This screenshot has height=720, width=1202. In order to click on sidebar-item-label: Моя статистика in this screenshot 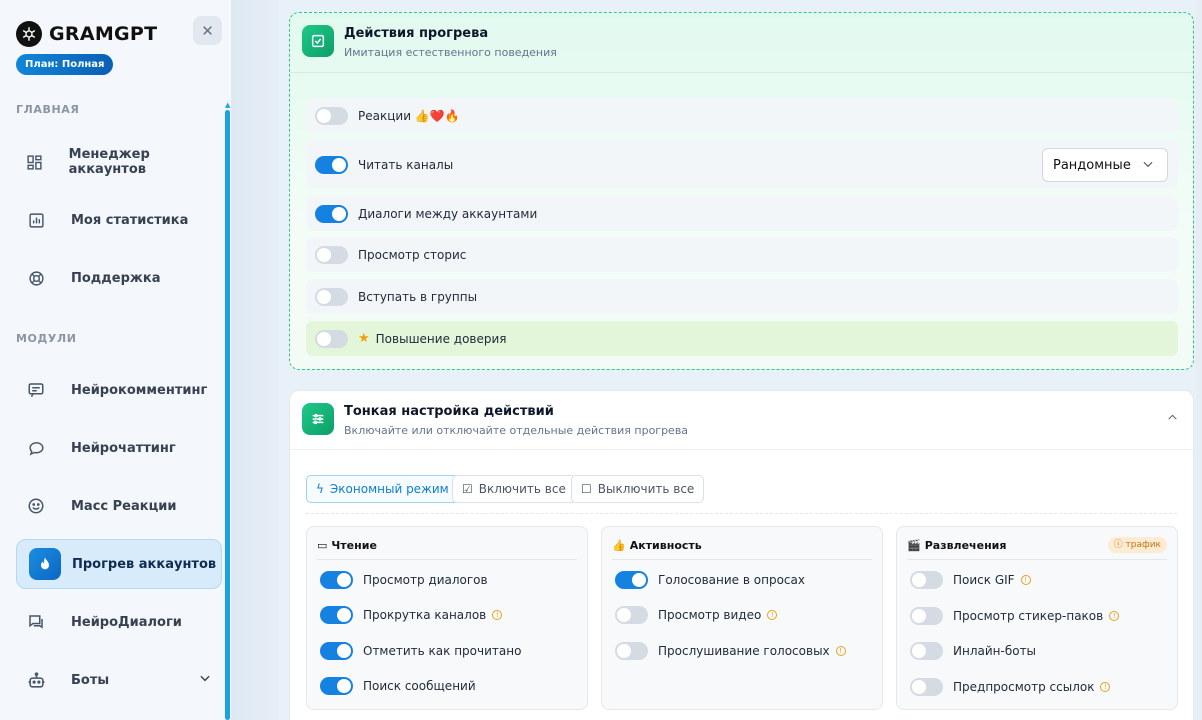, I will do `click(130, 220)`.